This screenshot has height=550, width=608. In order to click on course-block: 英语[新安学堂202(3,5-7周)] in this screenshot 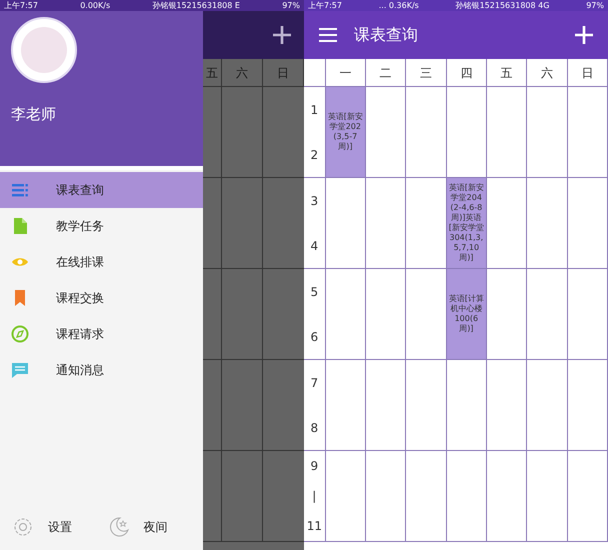, I will do `click(346, 132)`.